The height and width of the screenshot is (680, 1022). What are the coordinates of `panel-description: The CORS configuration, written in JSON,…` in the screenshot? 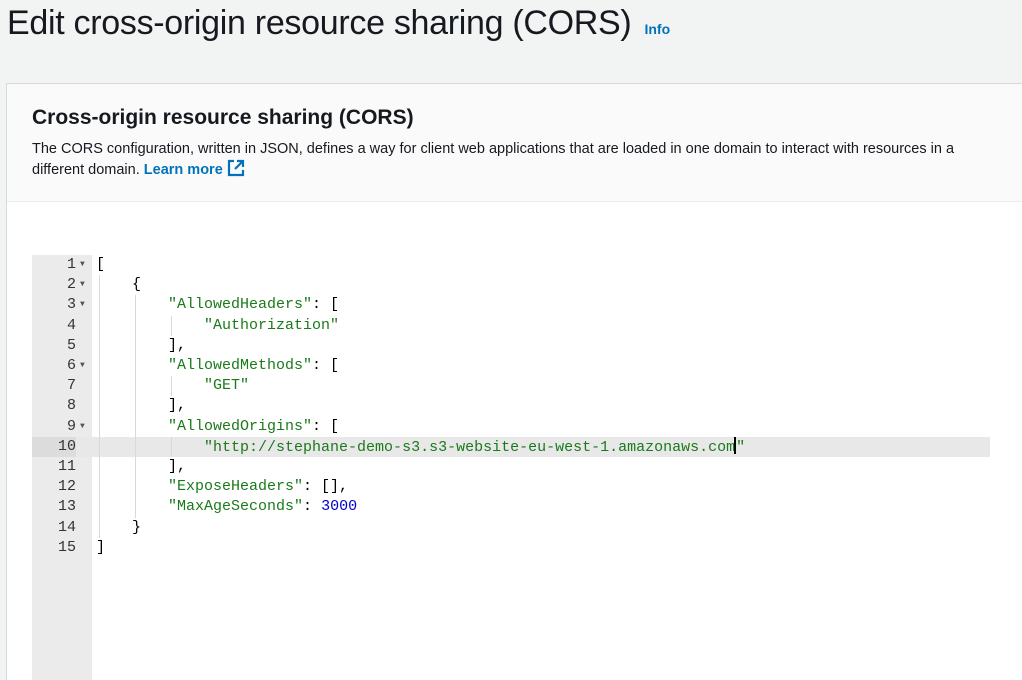 It's located at (514, 161).